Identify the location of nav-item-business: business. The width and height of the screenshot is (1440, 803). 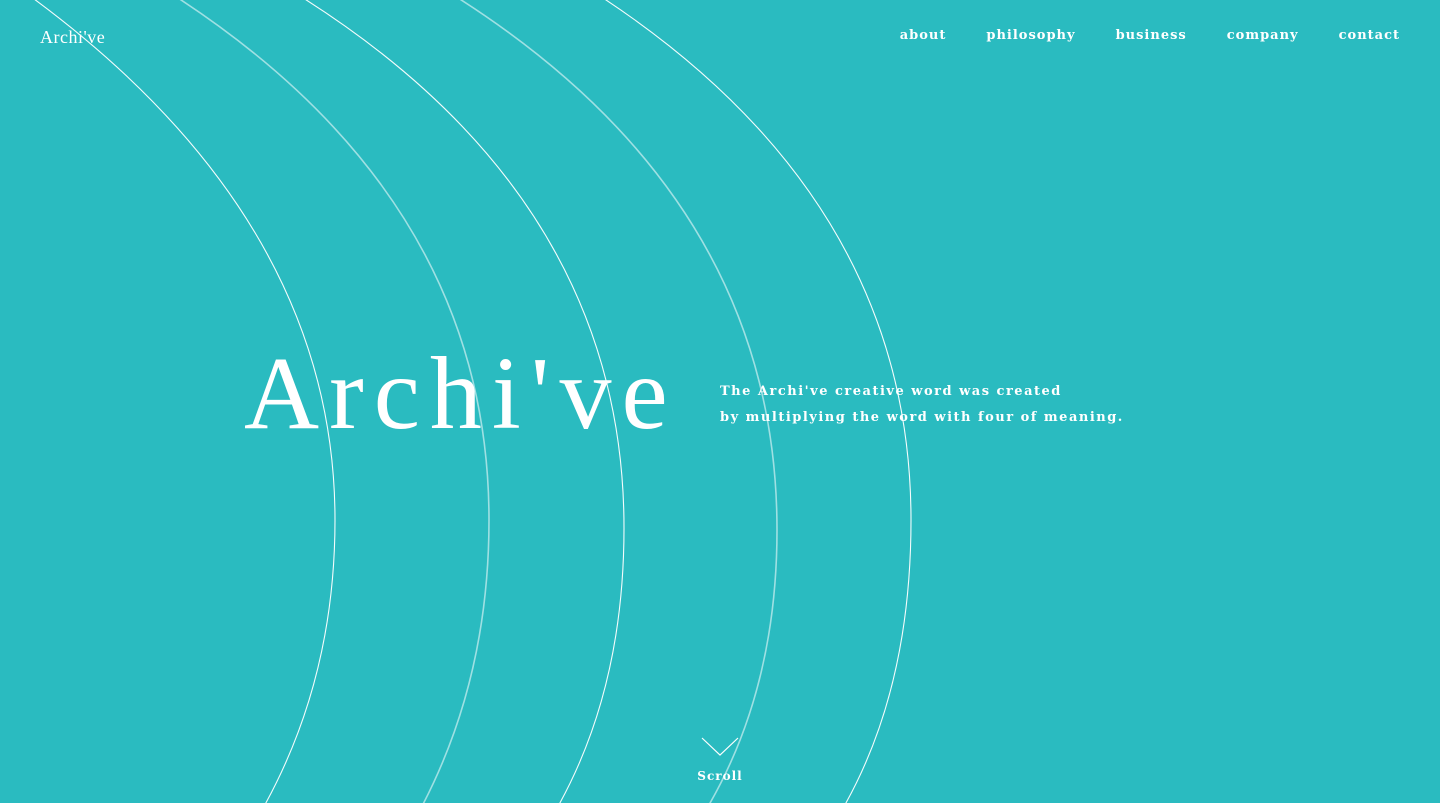
(1151, 35).